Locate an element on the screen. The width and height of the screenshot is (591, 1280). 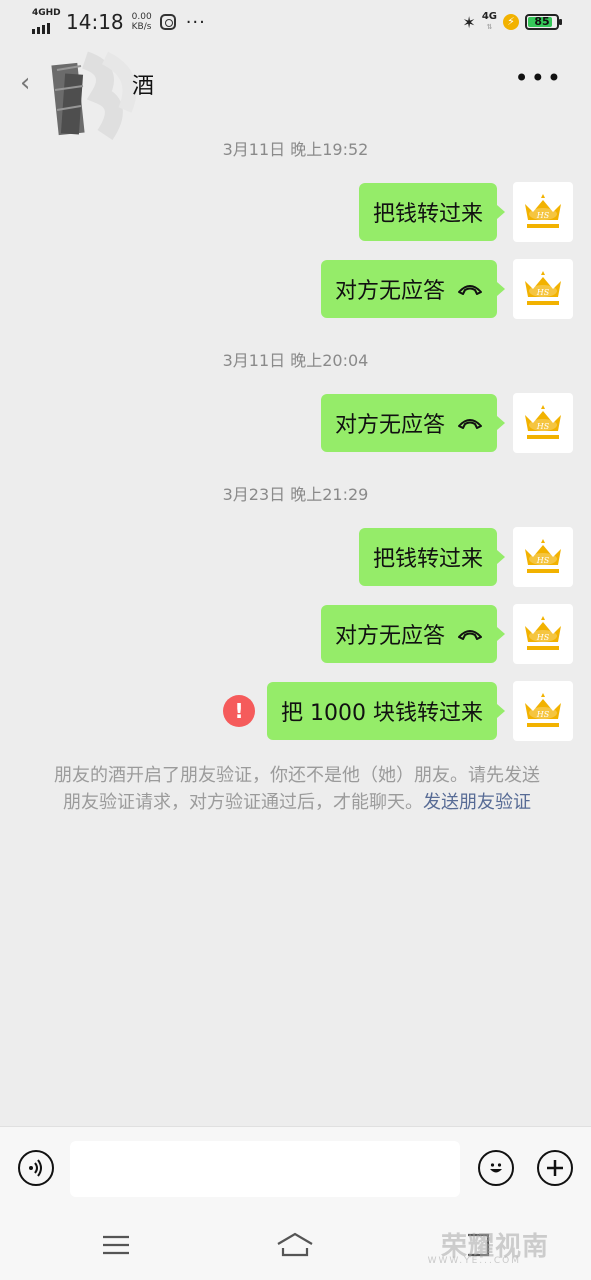
plus-sign-icon is located at coordinates (555, 1168).